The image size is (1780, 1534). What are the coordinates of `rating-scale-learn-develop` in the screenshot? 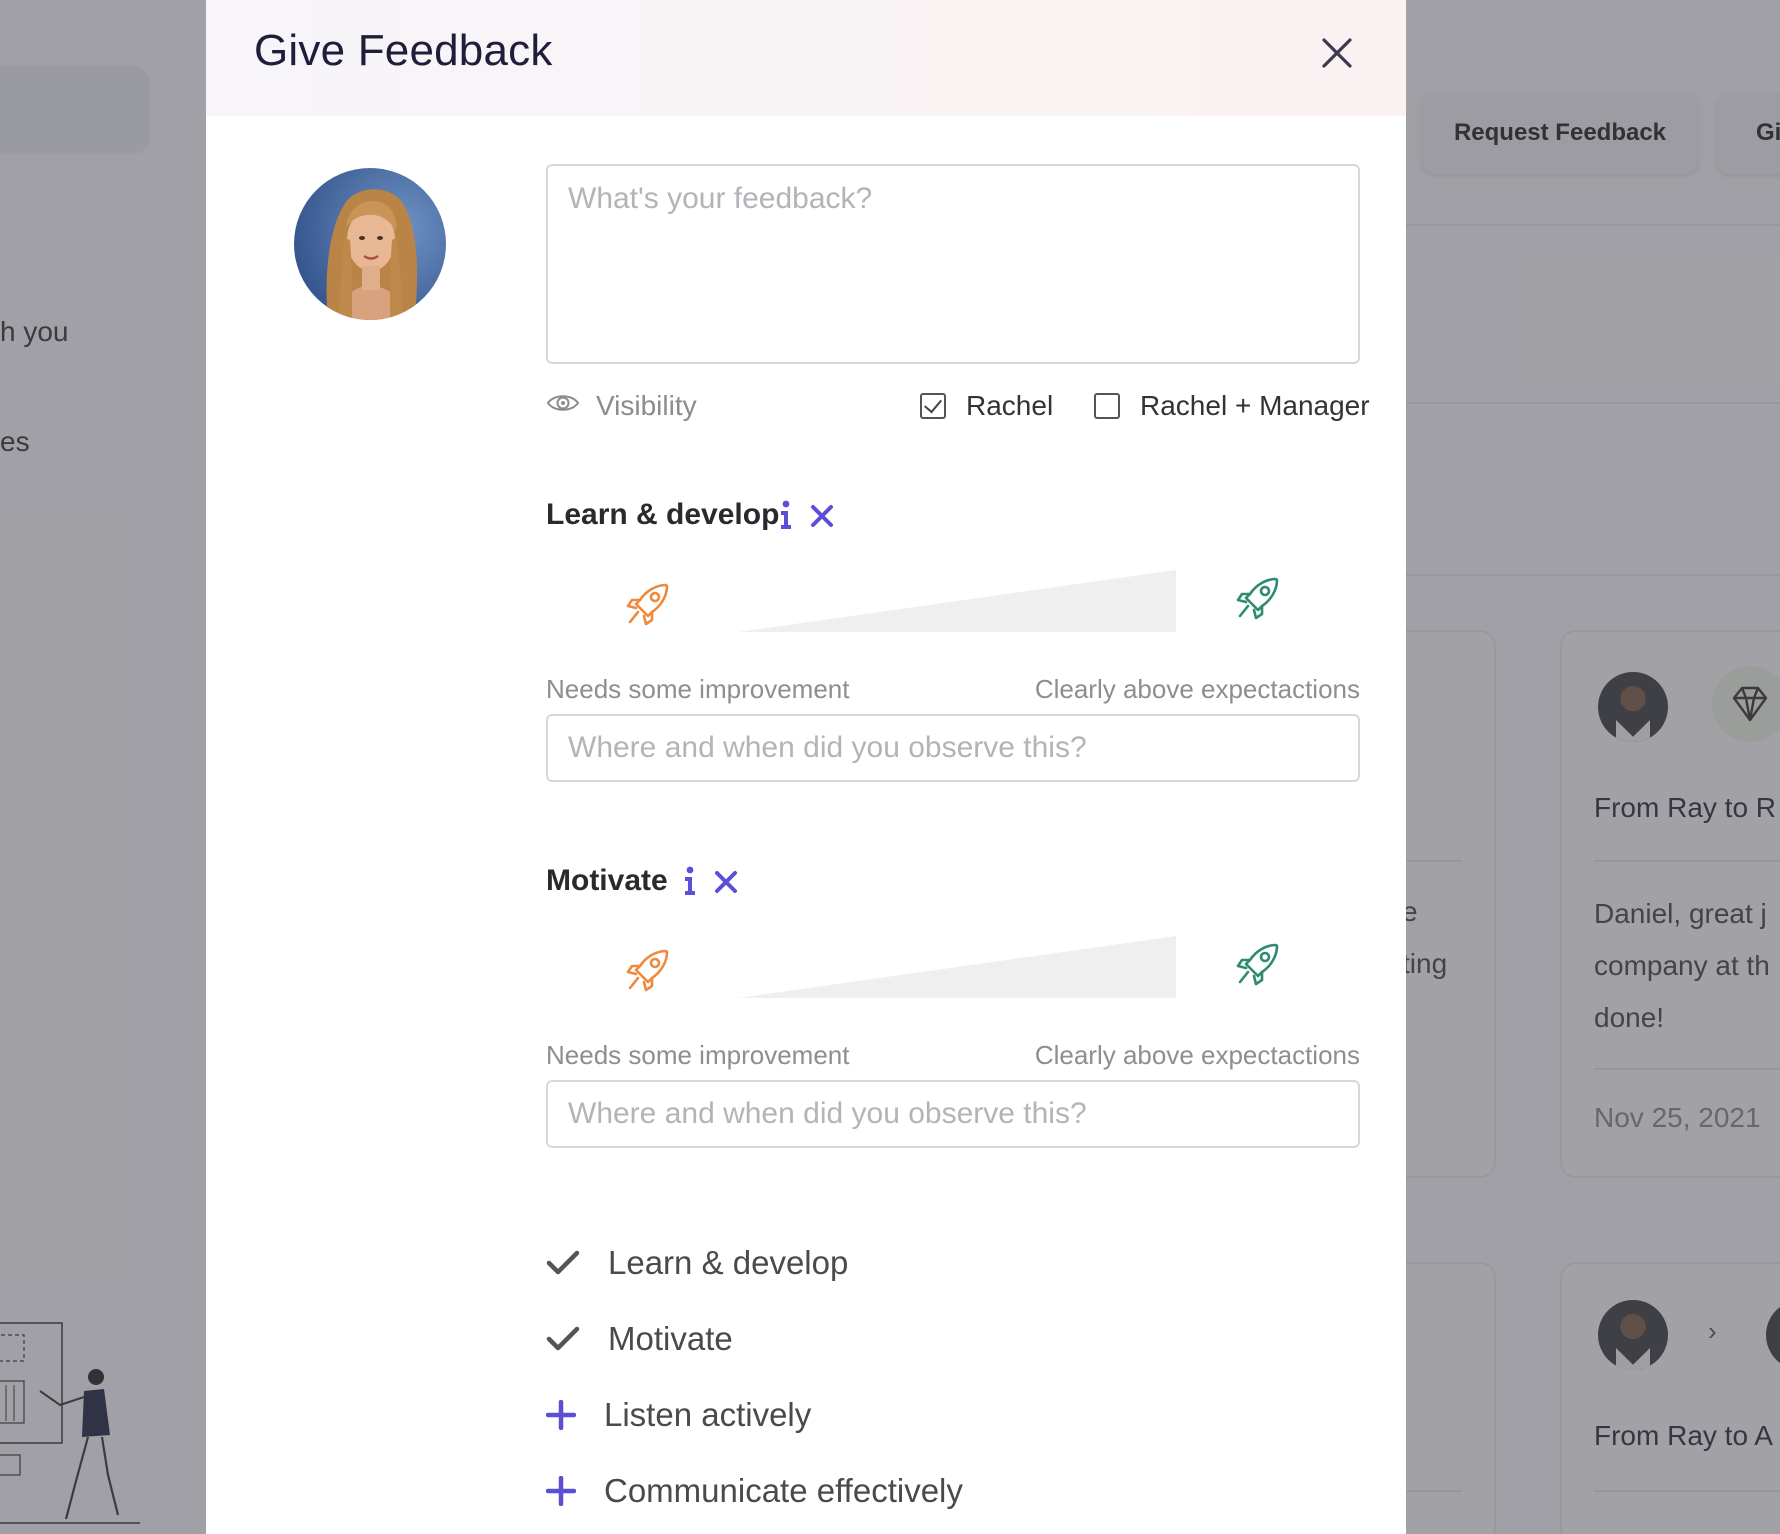 It's located at (953, 610).